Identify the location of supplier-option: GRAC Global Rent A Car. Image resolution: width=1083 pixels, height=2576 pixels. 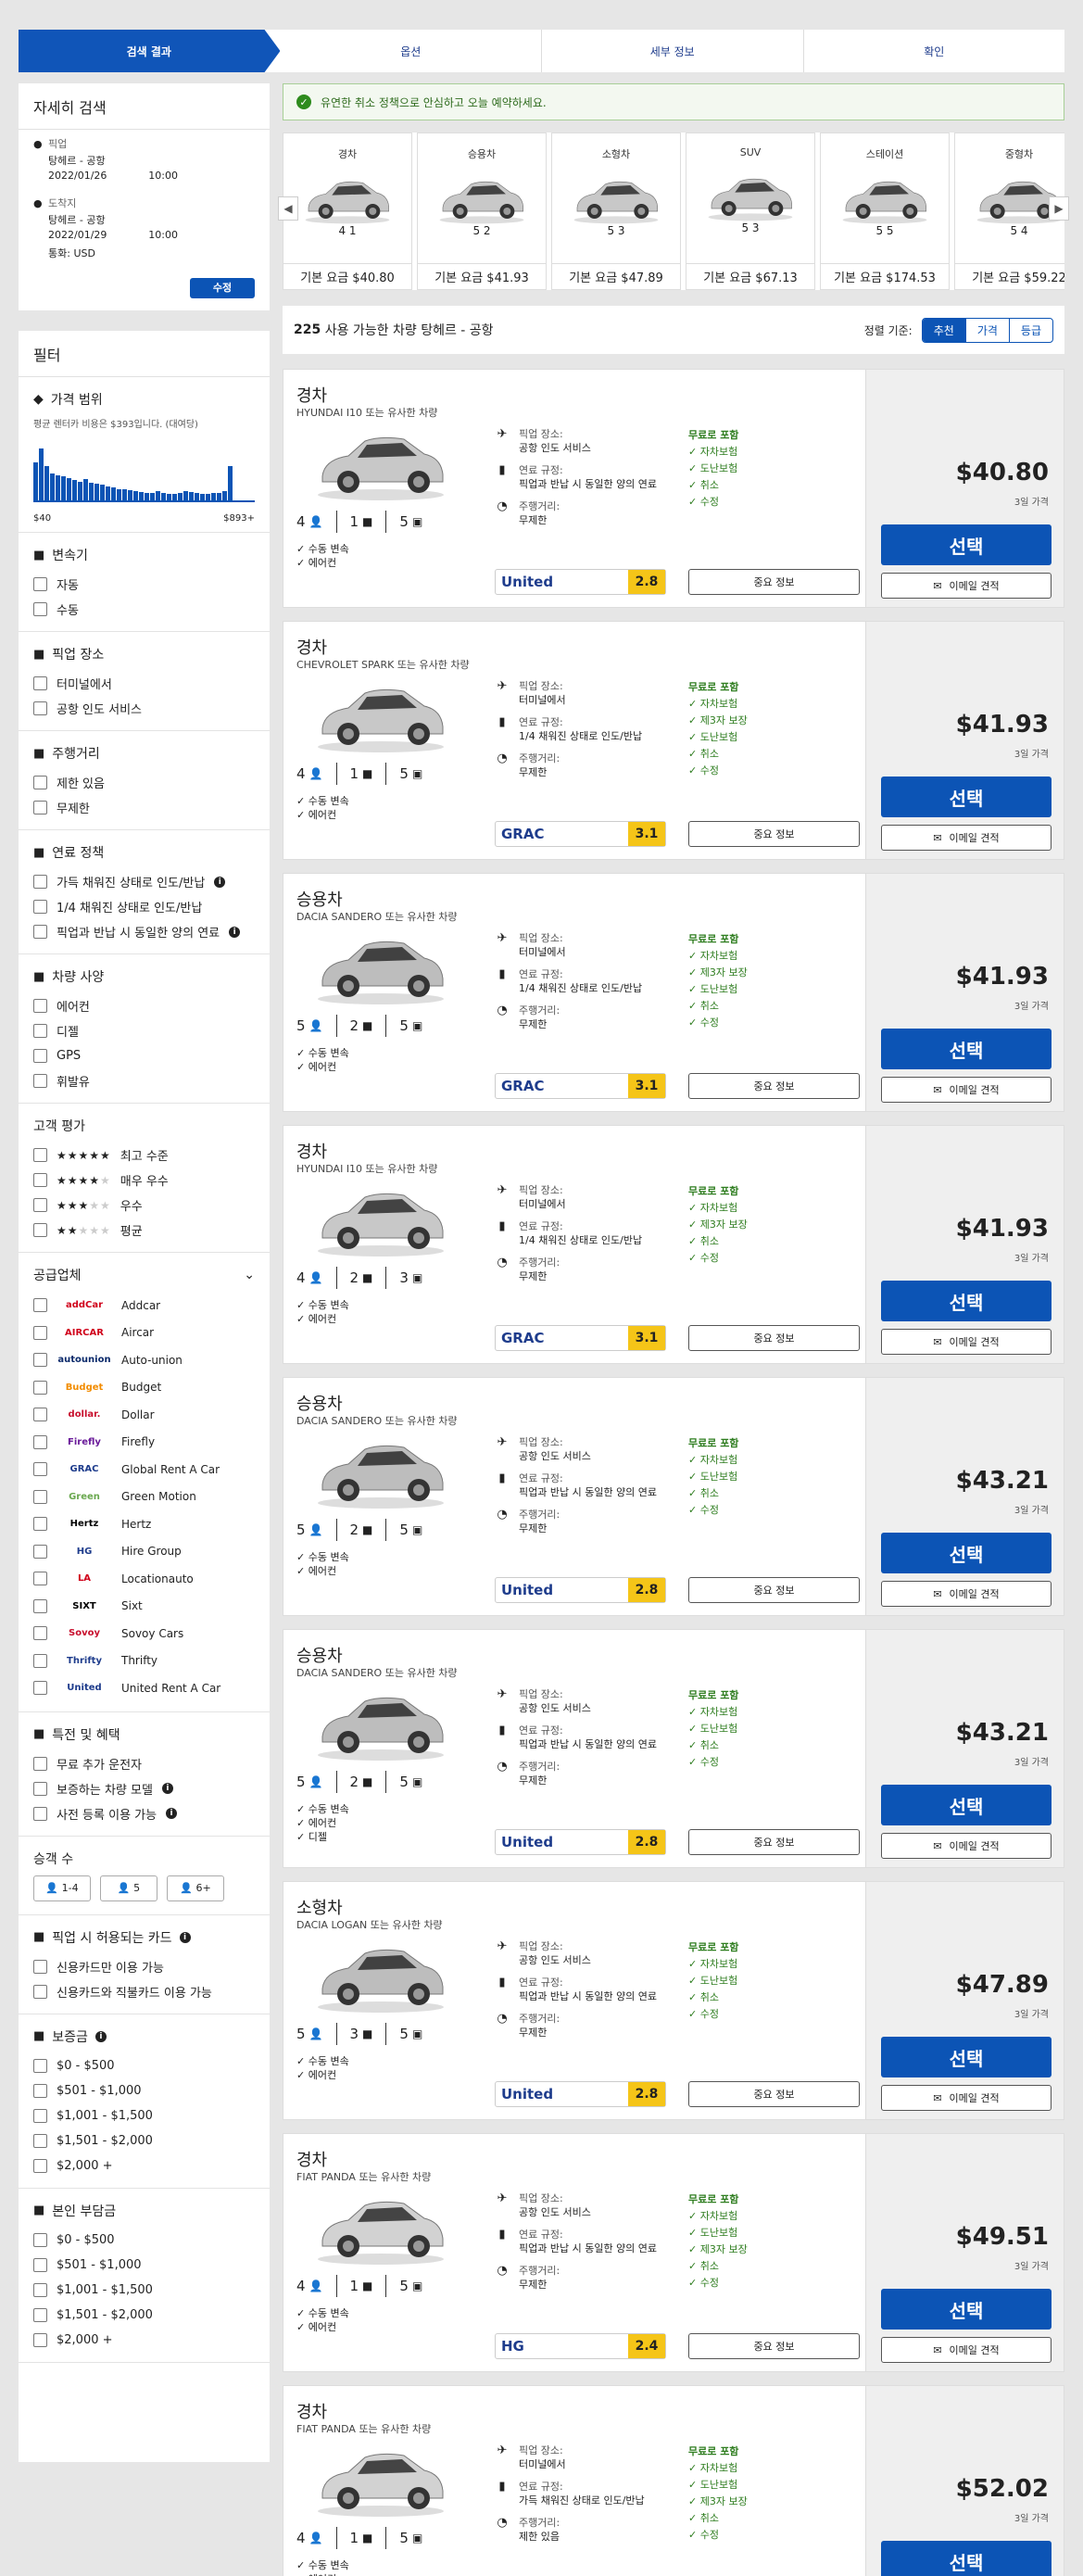
(144, 1470).